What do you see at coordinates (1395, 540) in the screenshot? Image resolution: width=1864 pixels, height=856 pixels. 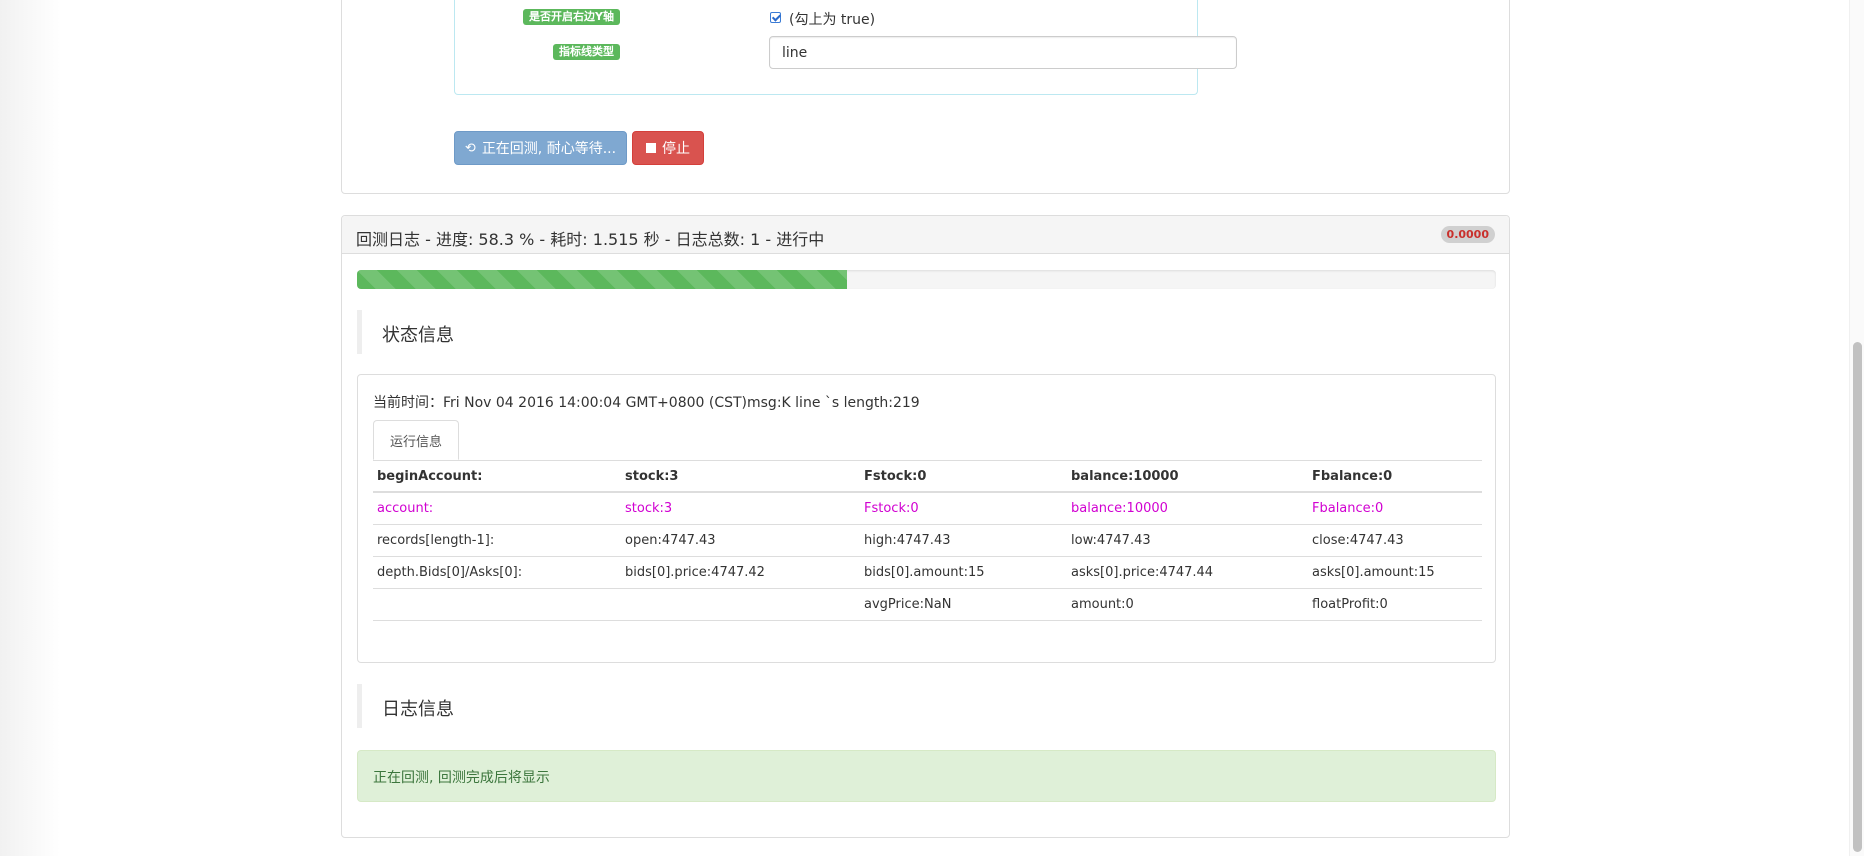 I see `table-cell: close:4747.43` at bounding box center [1395, 540].